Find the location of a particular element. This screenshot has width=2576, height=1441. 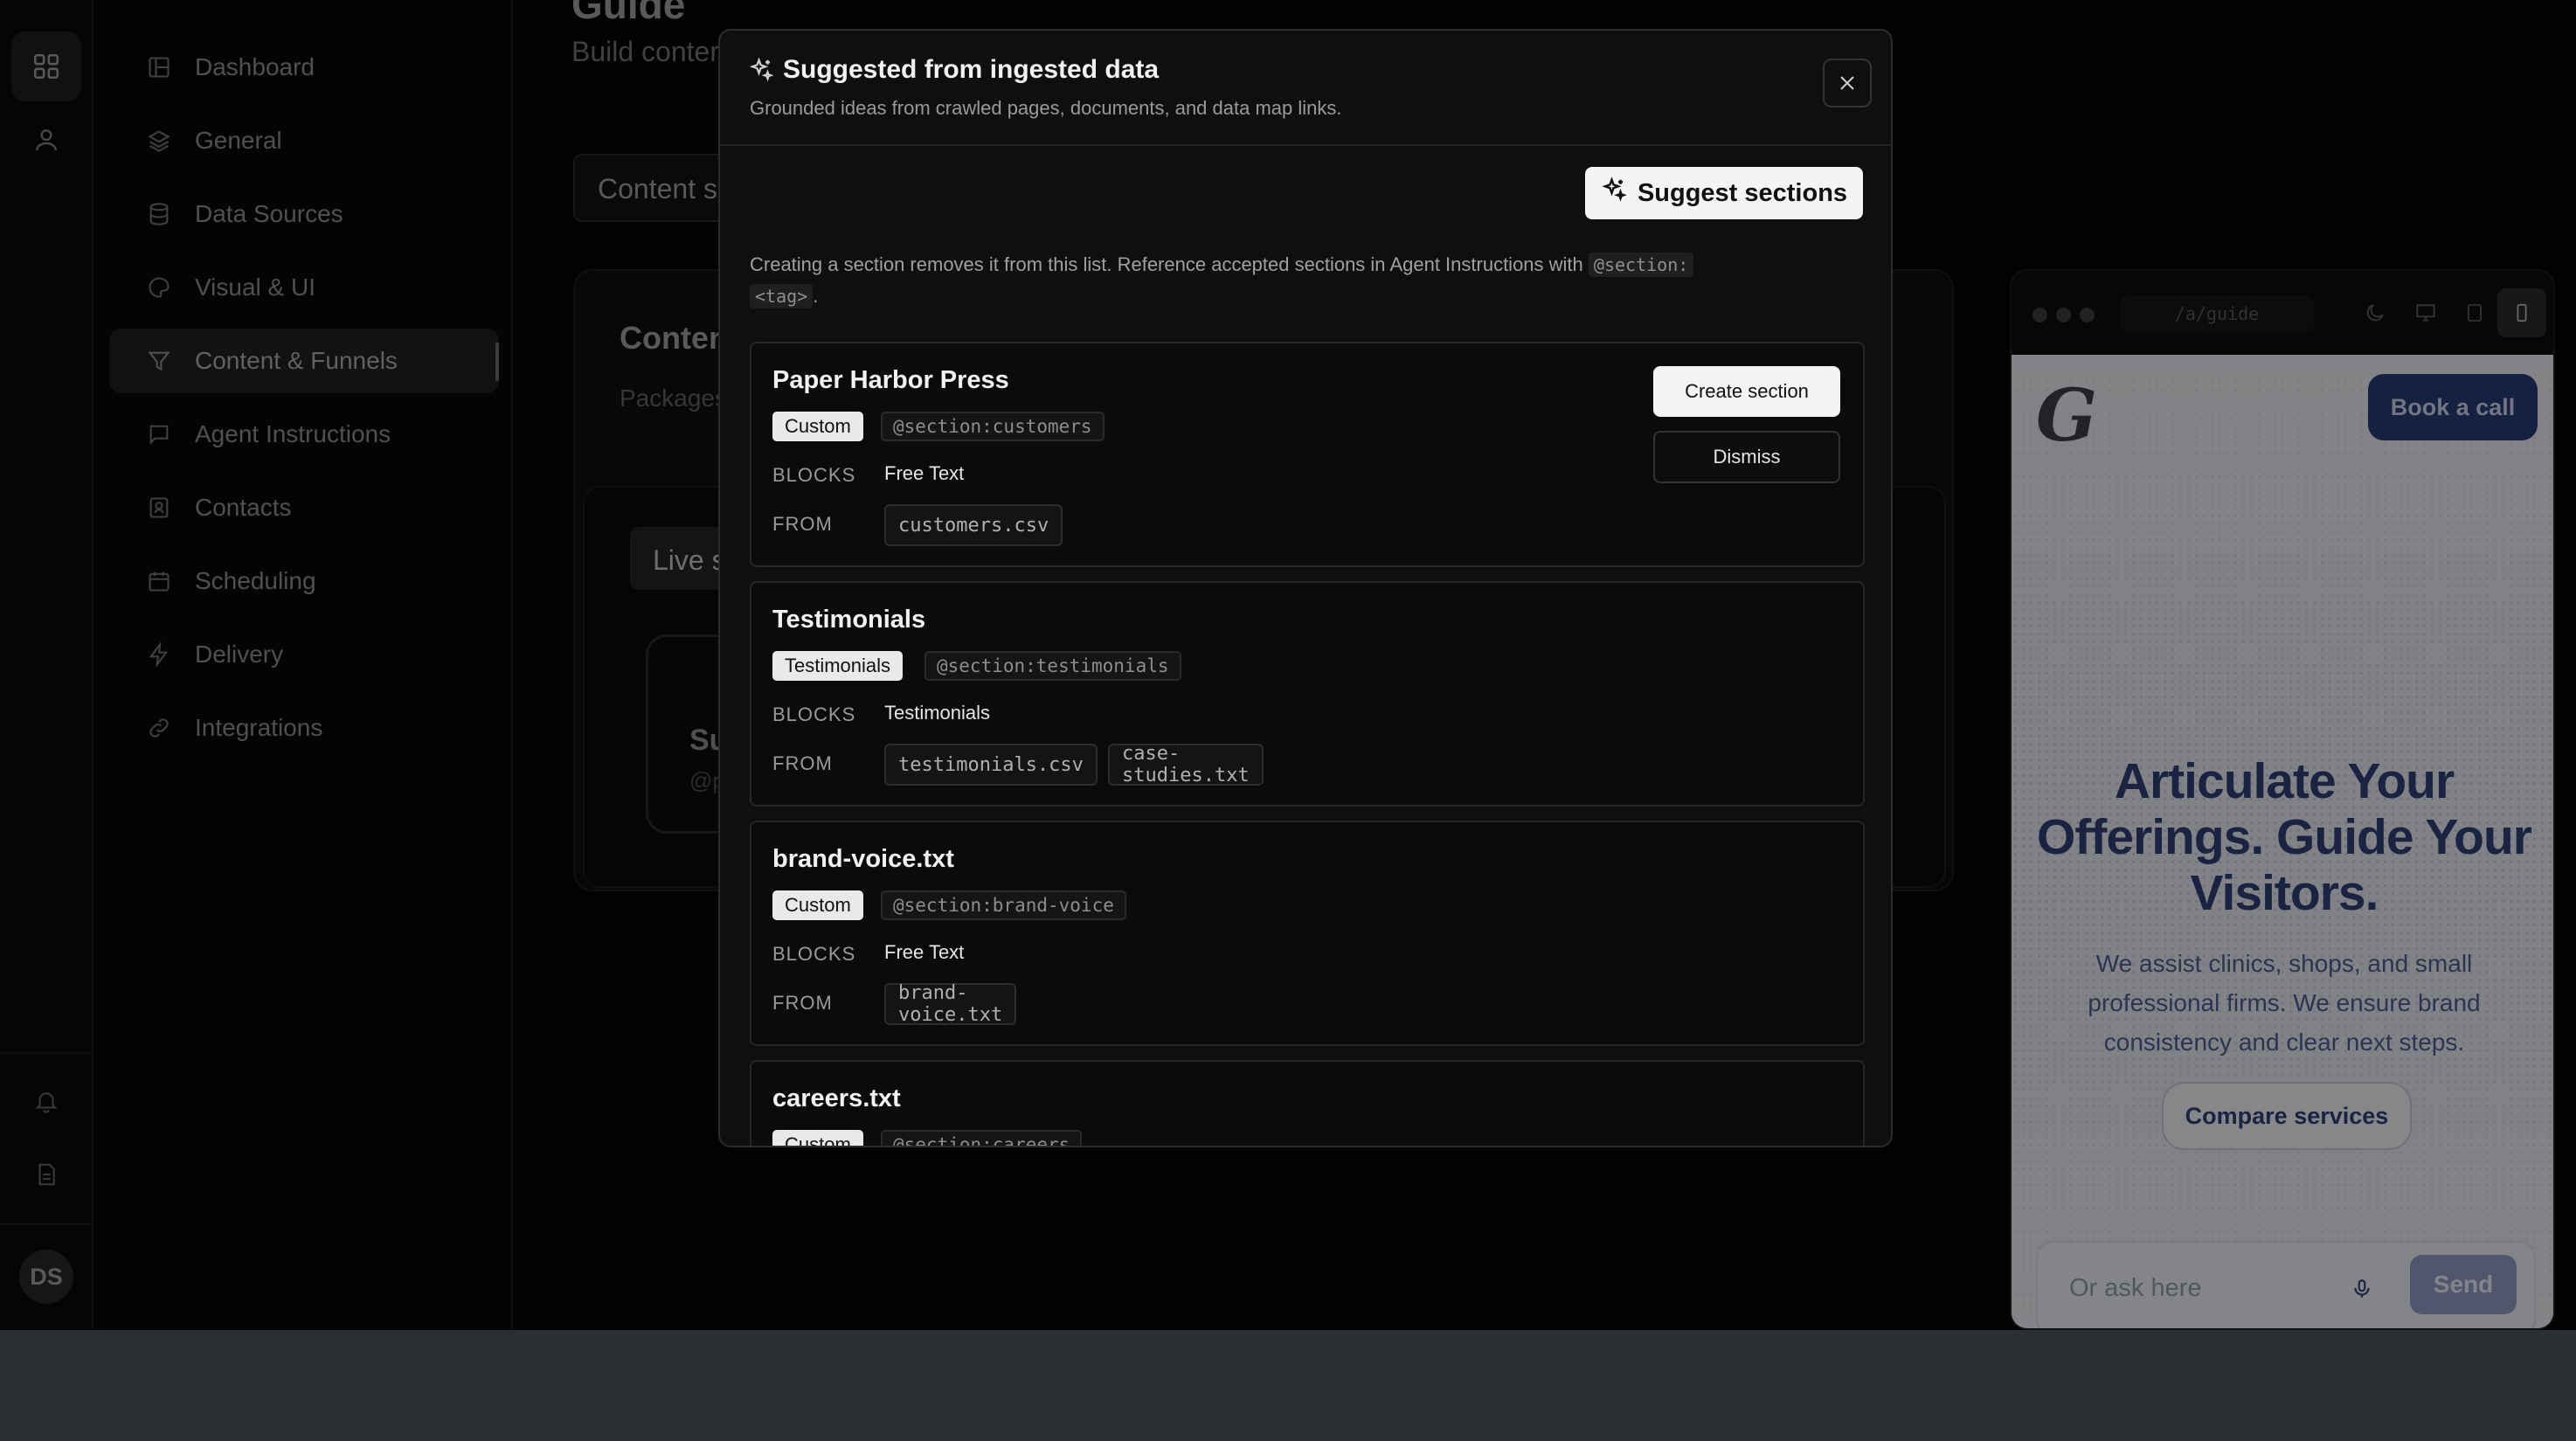

suggestion-title: Testimonials is located at coordinates (849, 620).